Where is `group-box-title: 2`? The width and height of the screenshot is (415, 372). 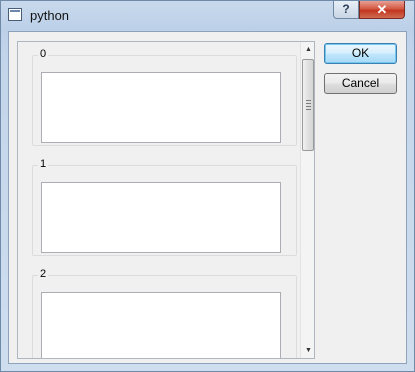 group-box-title: 2 is located at coordinates (43, 274).